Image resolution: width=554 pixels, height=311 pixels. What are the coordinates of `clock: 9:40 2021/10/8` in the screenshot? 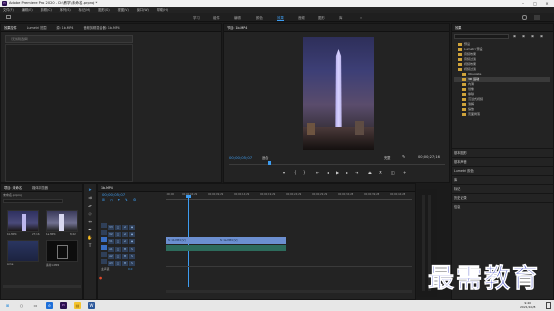 It's located at (527, 305).